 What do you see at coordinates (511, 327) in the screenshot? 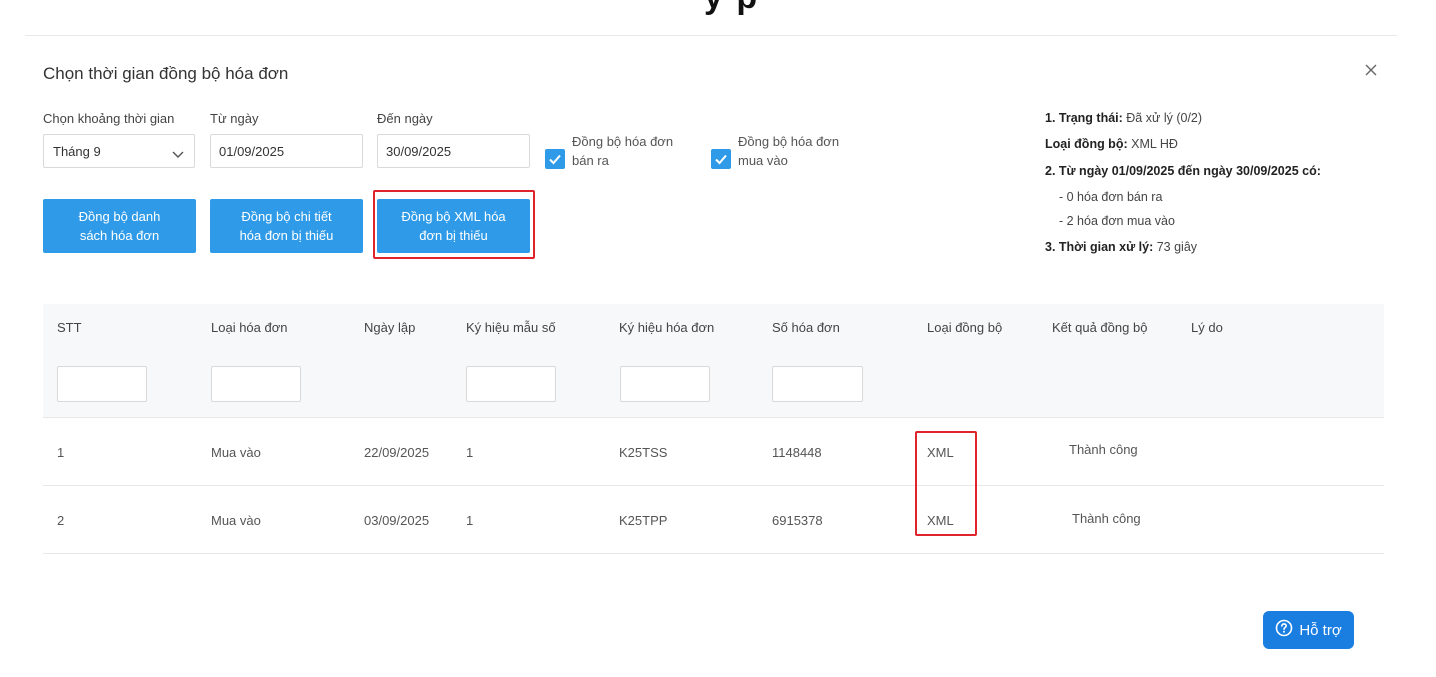
I see `col-header-template-code: Ký hiệu mẫu số` at bounding box center [511, 327].